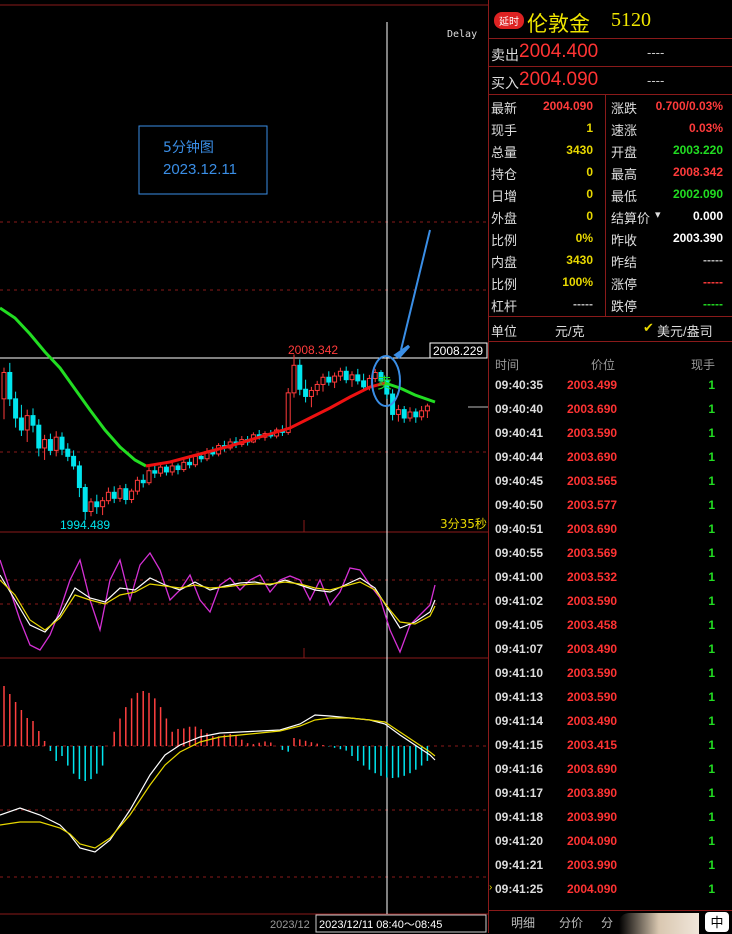  I want to click on tick-row: 09:41:00 2003.532 1, so click(610, 582).